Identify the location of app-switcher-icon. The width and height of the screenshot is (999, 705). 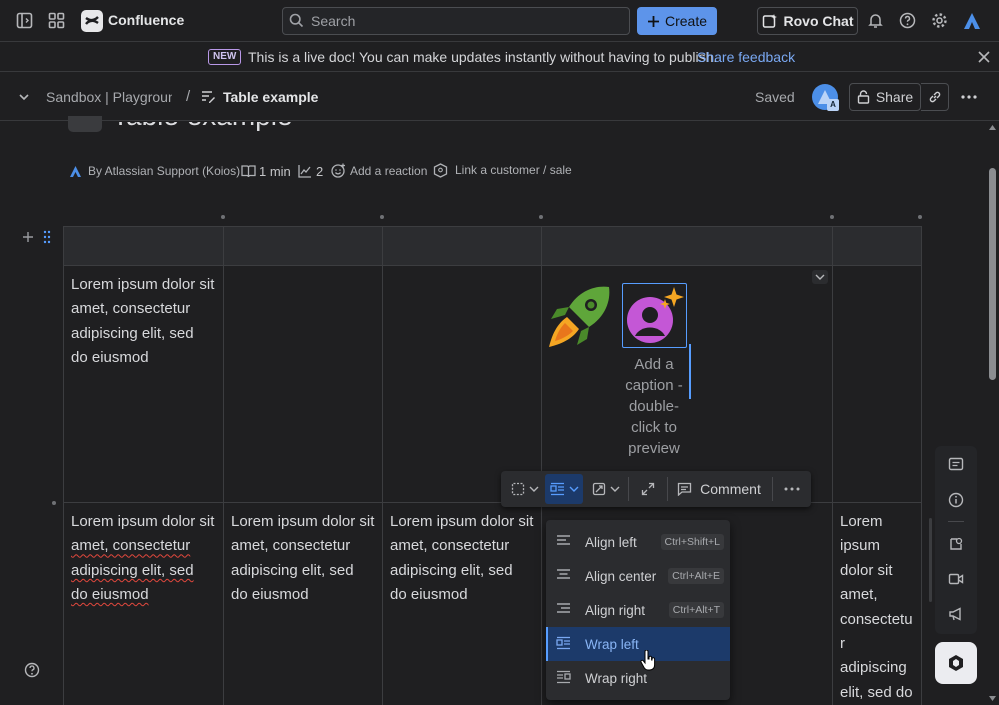
(56, 20).